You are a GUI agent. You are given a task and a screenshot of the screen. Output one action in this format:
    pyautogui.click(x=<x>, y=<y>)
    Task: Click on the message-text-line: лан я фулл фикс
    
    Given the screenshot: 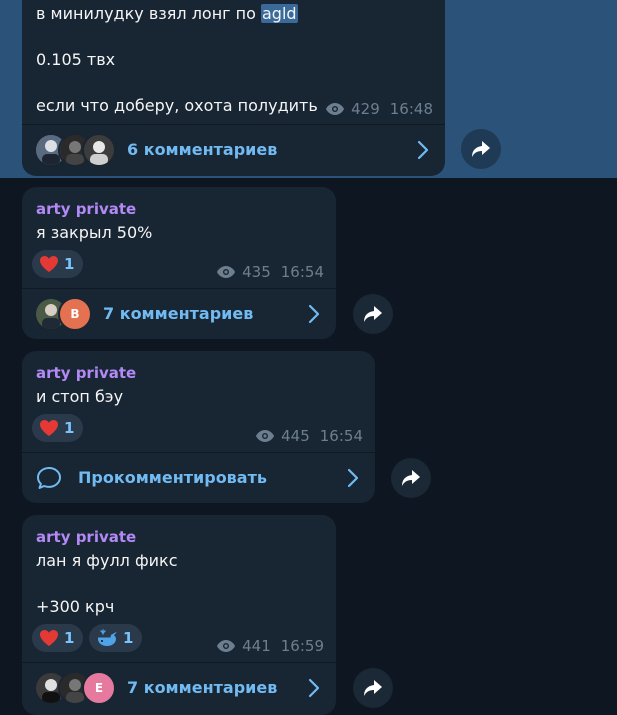 What is the action you would take?
    pyautogui.click(x=107, y=560)
    